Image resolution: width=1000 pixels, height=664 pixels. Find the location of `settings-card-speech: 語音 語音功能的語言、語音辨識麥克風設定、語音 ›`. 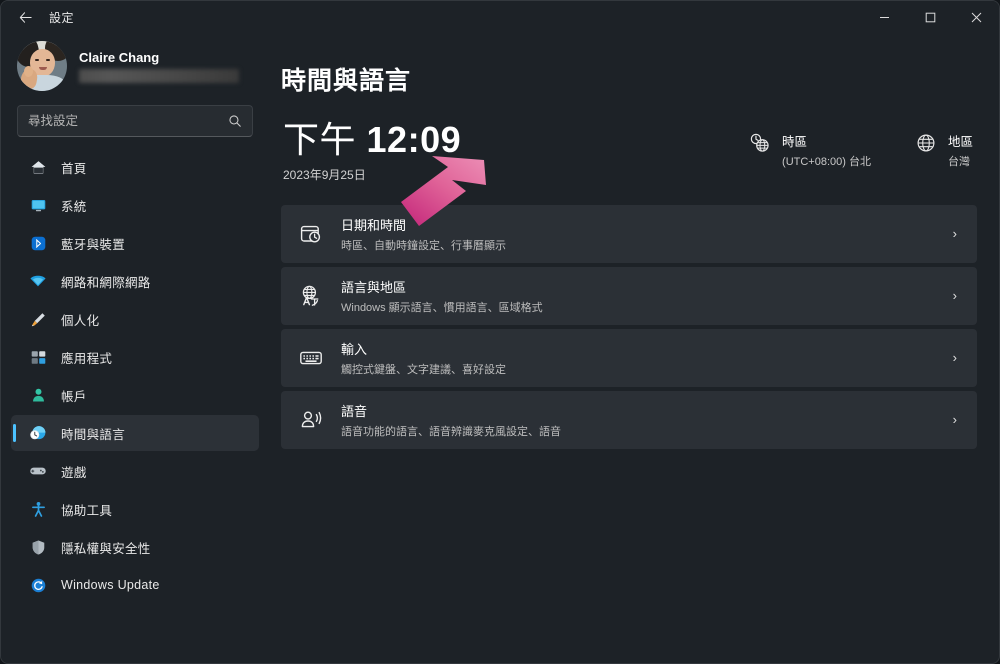

settings-card-speech: 語音 語音功能的語言、語音辨識麥克風設定、語音 › is located at coordinates (629, 419).